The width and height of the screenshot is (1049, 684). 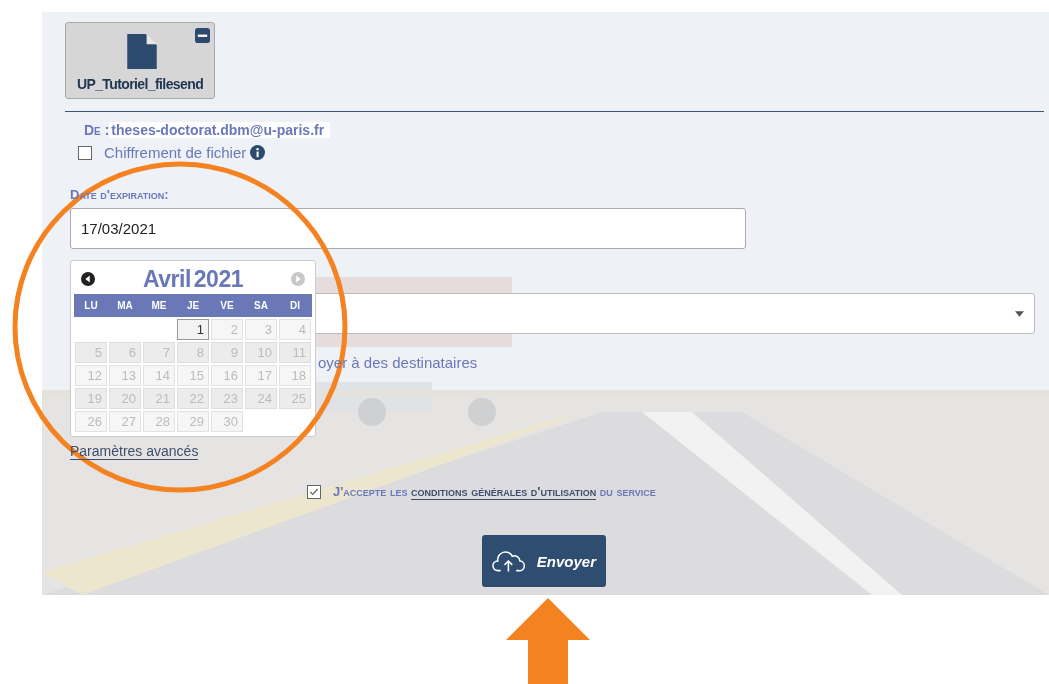 I want to click on weekday-label: VE, so click(x=227, y=305).